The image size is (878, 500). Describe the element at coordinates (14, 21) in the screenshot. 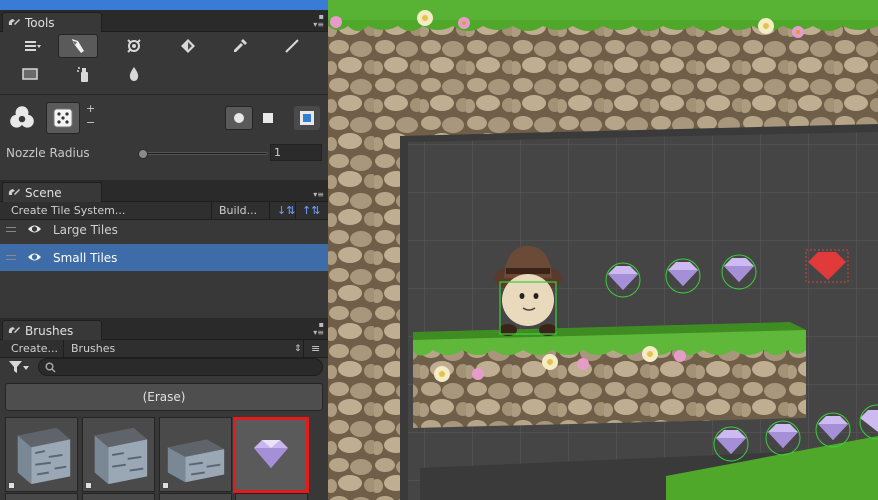

I see `tools-icon` at that location.